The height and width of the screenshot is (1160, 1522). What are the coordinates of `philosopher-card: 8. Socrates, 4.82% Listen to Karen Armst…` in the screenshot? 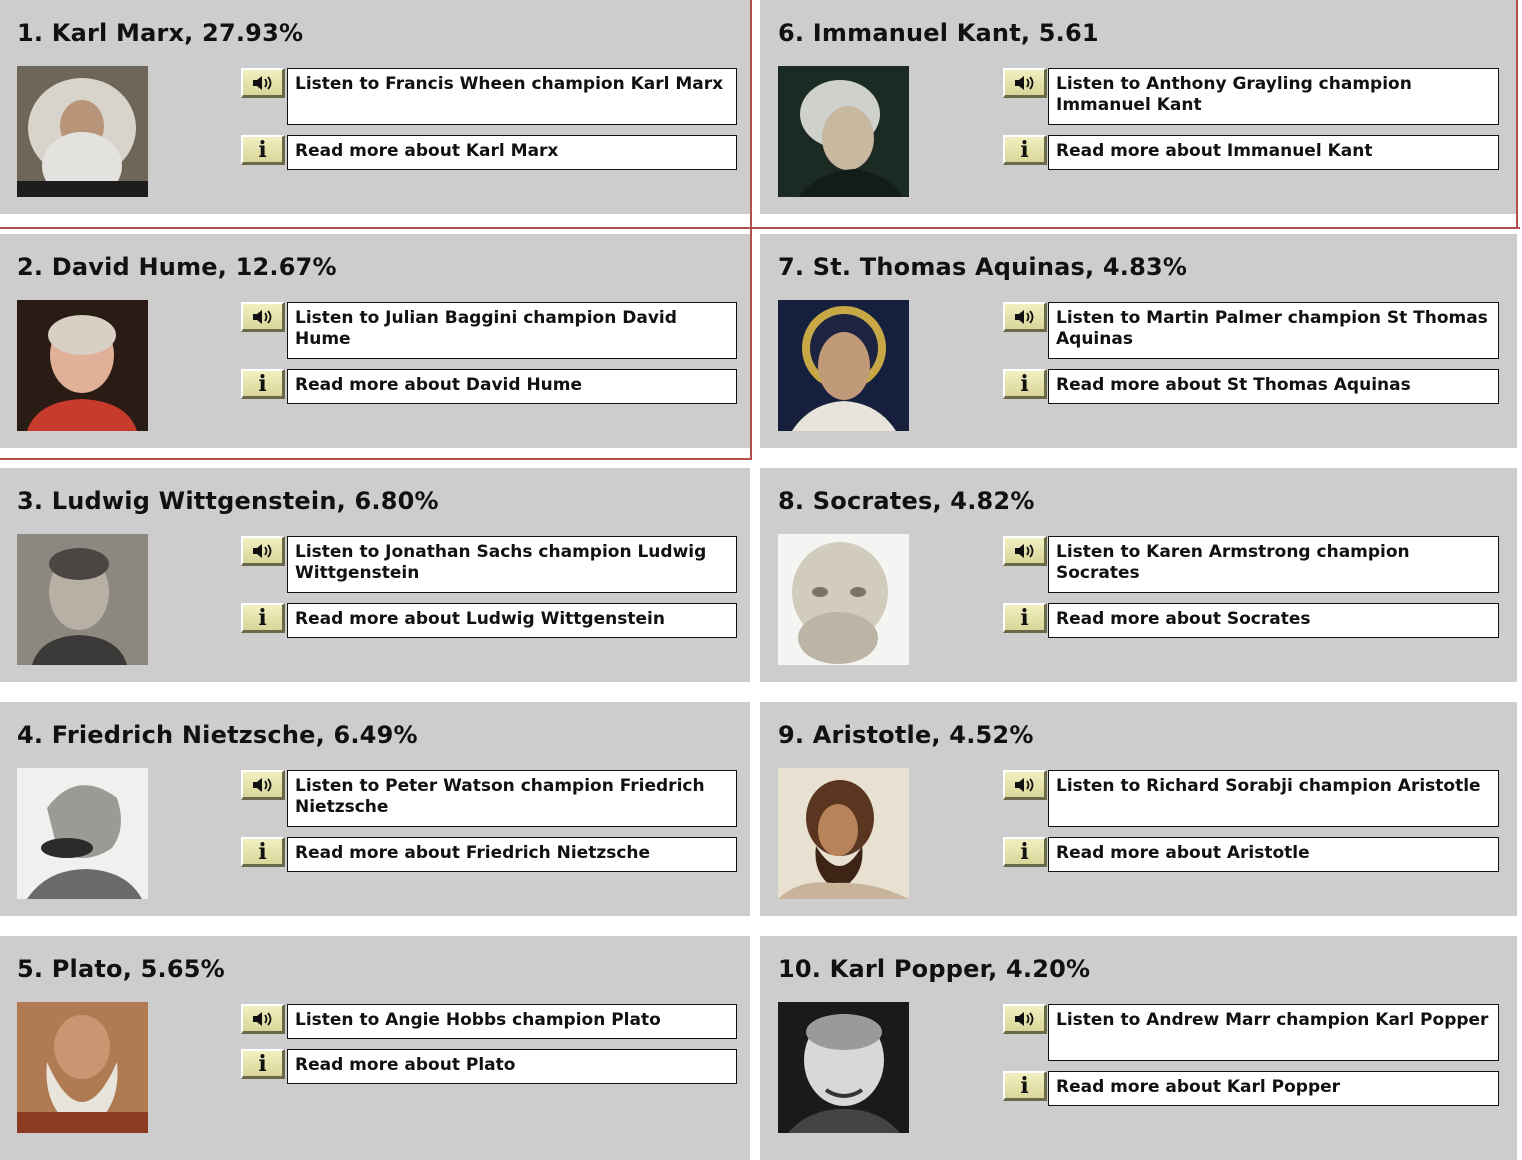 It's located at (1138, 575).